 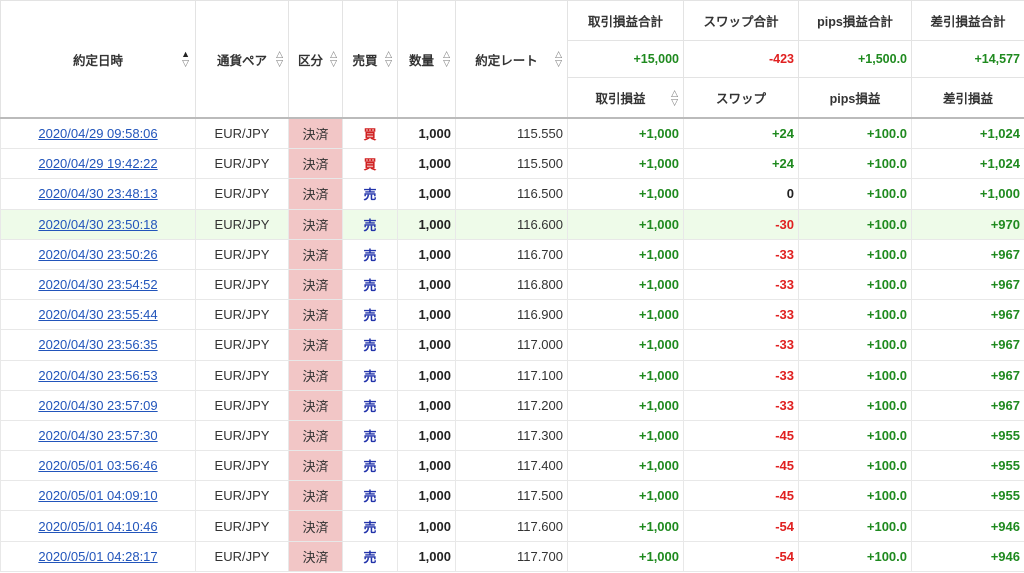 I want to click on cell-net: +1,024, so click(x=967, y=164).